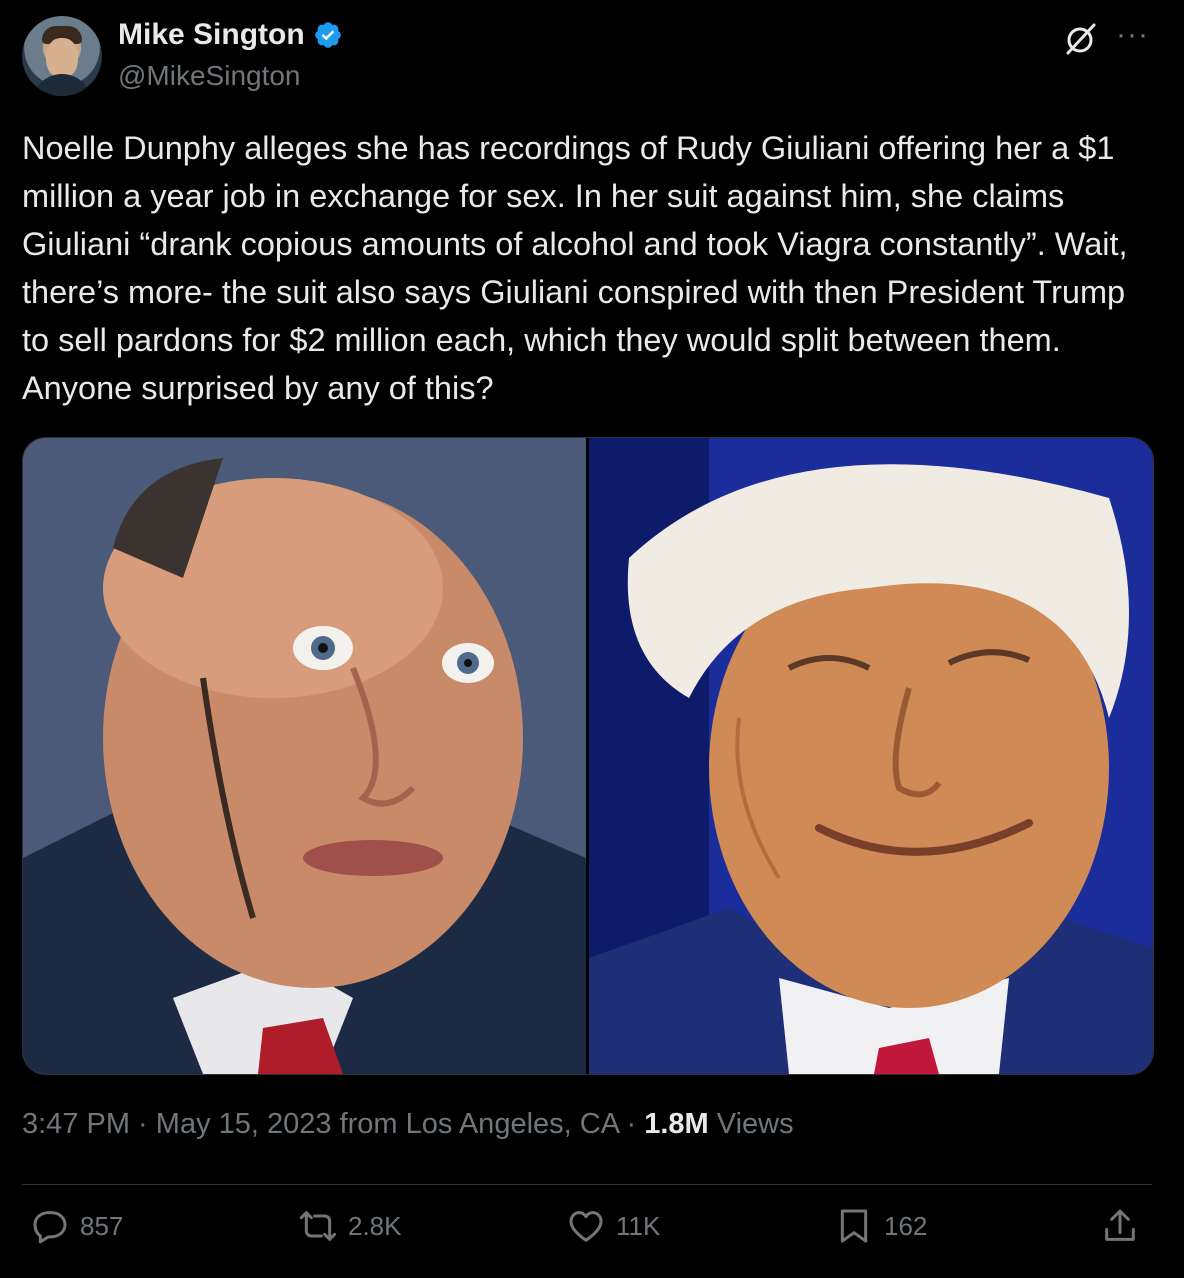 This screenshot has width=1184, height=1278. What do you see at coordinates (102, 1225) in the screenshot?
I see `reply-count: 857` at bounding box center [102, 1225].